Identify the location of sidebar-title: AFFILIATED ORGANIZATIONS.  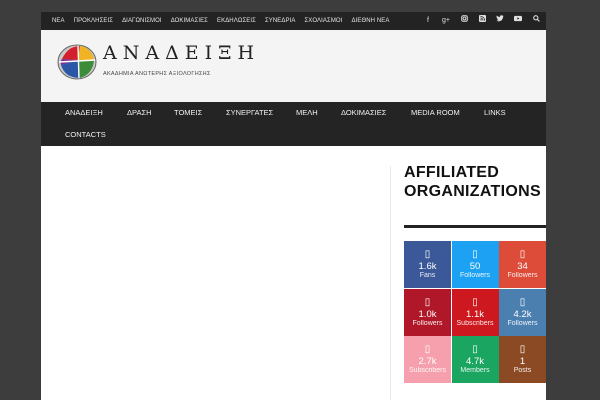
(472, 182).